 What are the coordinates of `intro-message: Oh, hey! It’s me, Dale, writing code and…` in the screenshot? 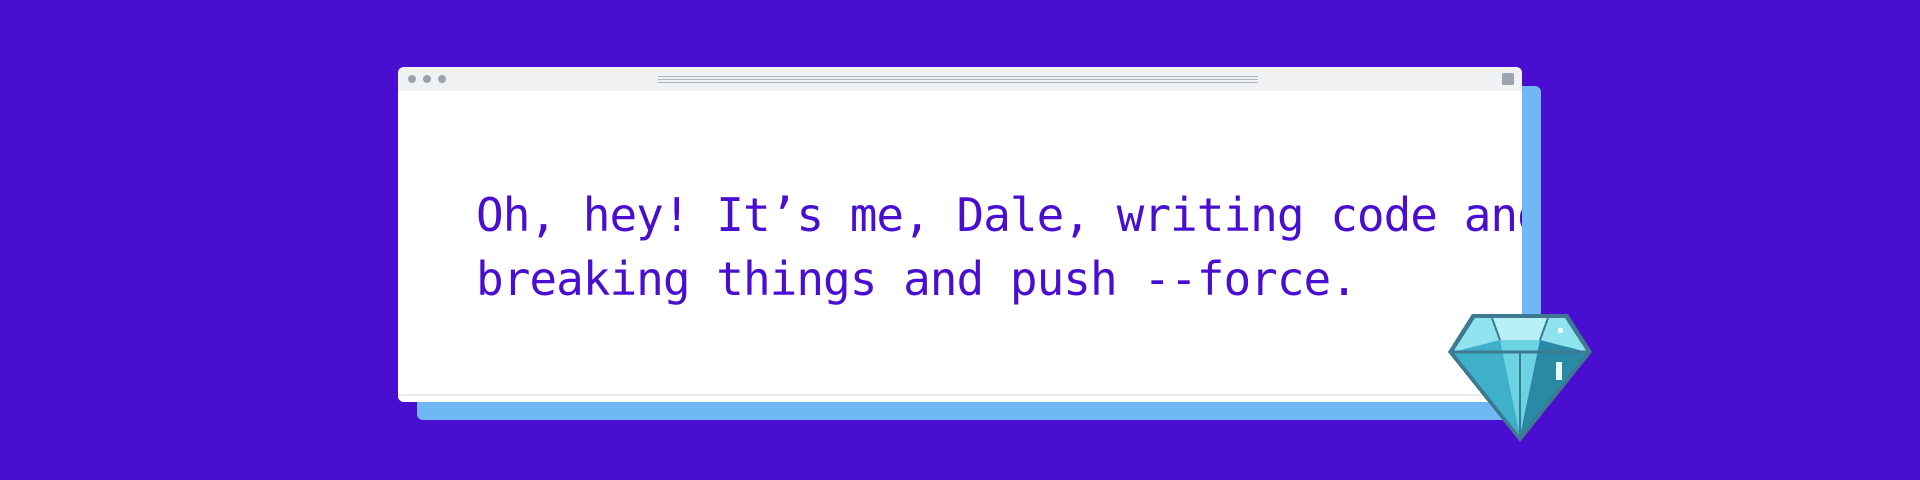 It's located at (999, 247).